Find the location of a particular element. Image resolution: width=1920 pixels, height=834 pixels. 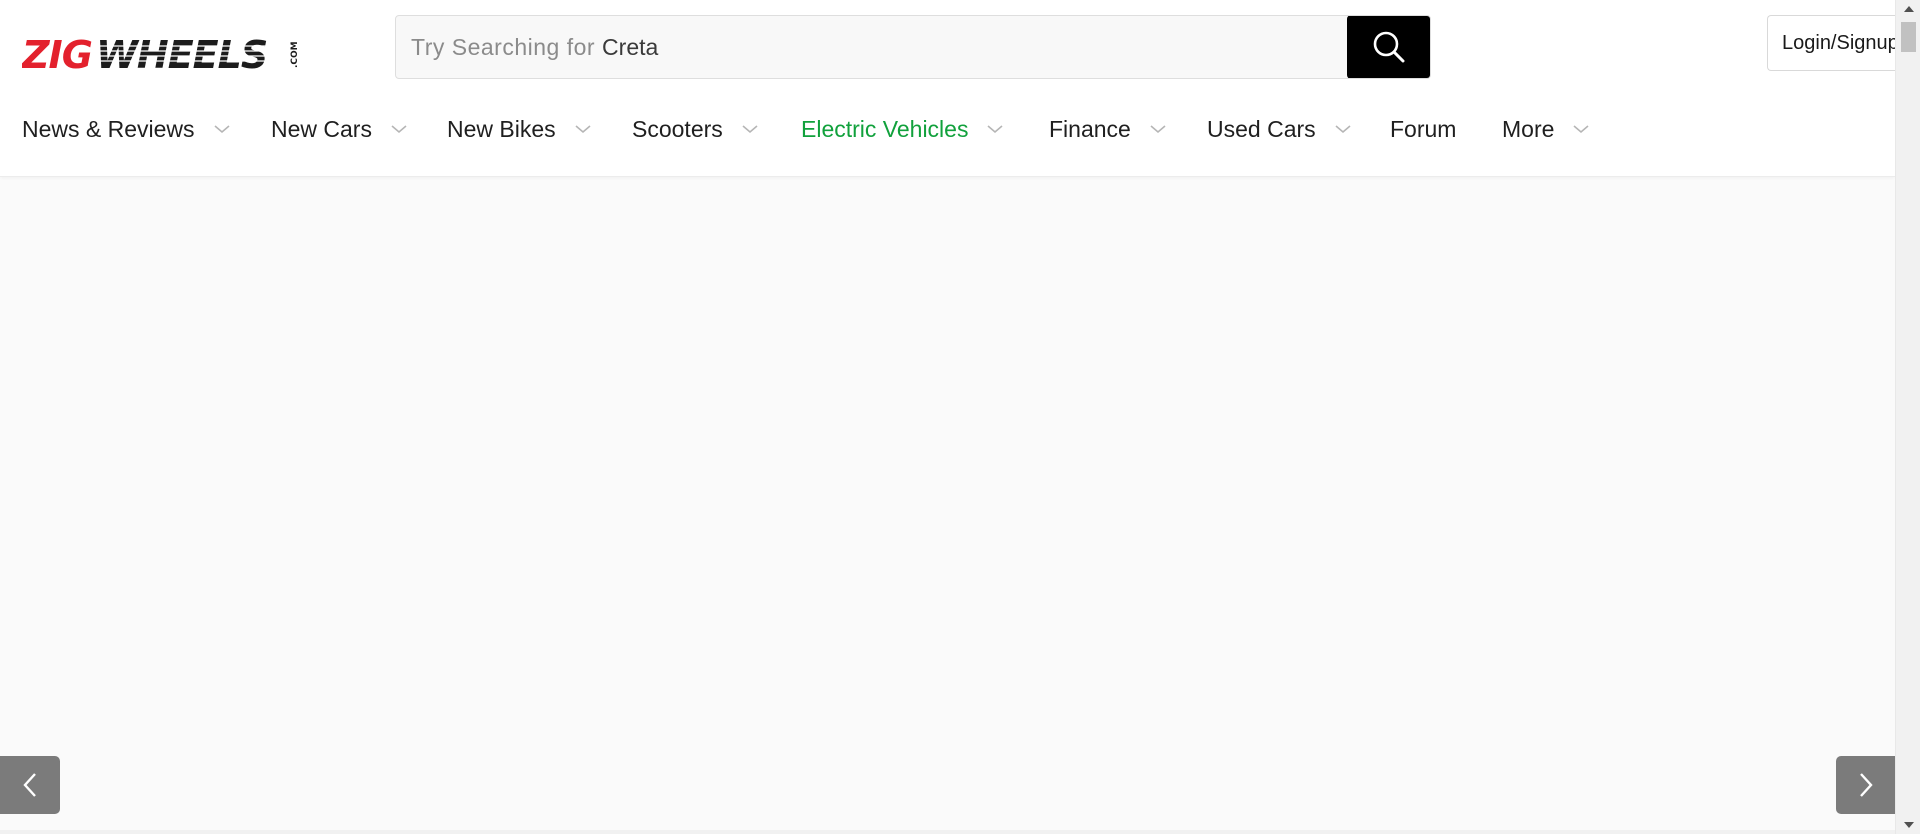

search-button is located at coordinates (1388, 47).